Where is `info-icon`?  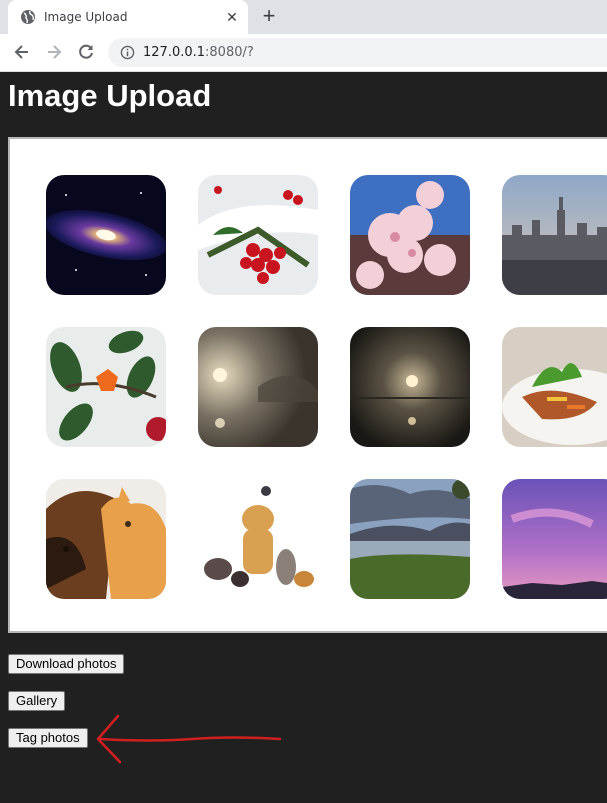 info-icon is located at coordinates (127, 52).